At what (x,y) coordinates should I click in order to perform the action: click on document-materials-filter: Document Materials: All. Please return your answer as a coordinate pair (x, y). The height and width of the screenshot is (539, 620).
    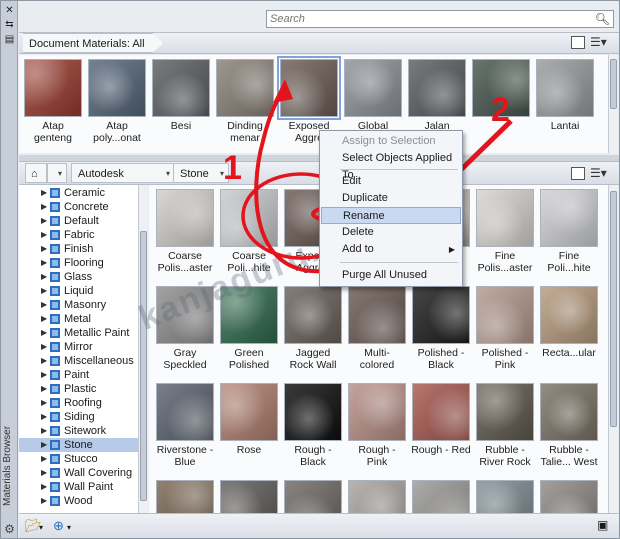
    Looking at the image, I should click on (93, 43).